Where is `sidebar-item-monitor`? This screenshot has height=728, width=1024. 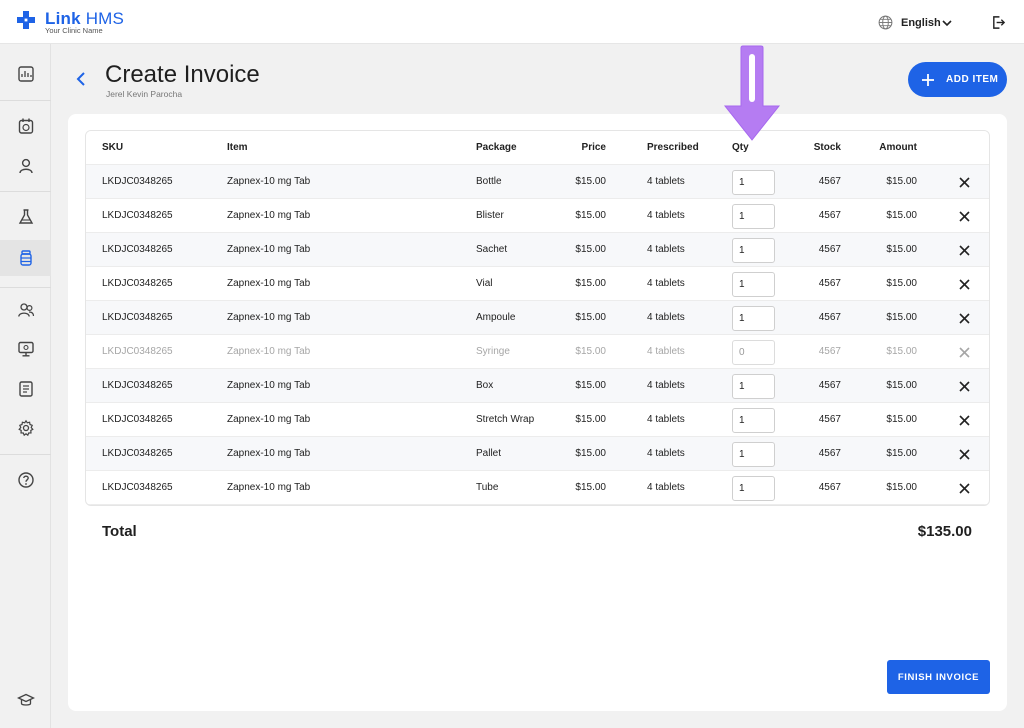
sidebar-item-monitor is located at coordinates (25, 349).